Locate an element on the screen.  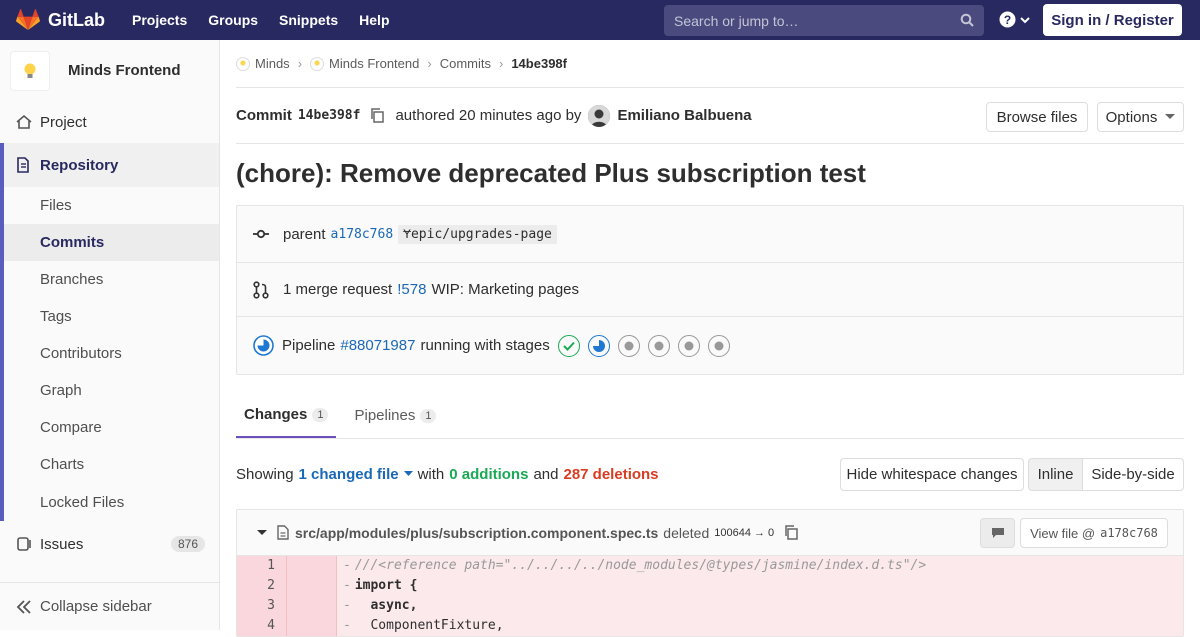
search-box is located at coordinates (824, 20).